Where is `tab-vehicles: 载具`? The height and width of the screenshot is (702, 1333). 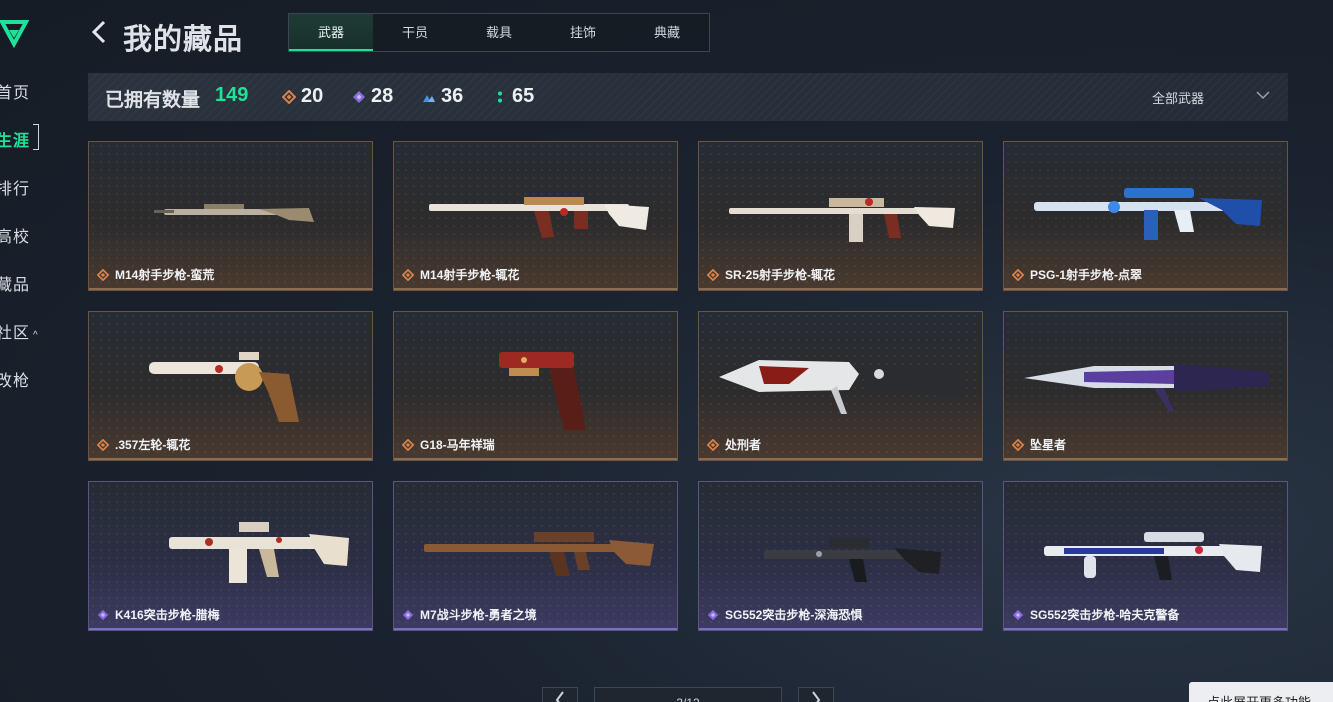 tab-vehicles: 载具 is located at coordinates (499, 32).